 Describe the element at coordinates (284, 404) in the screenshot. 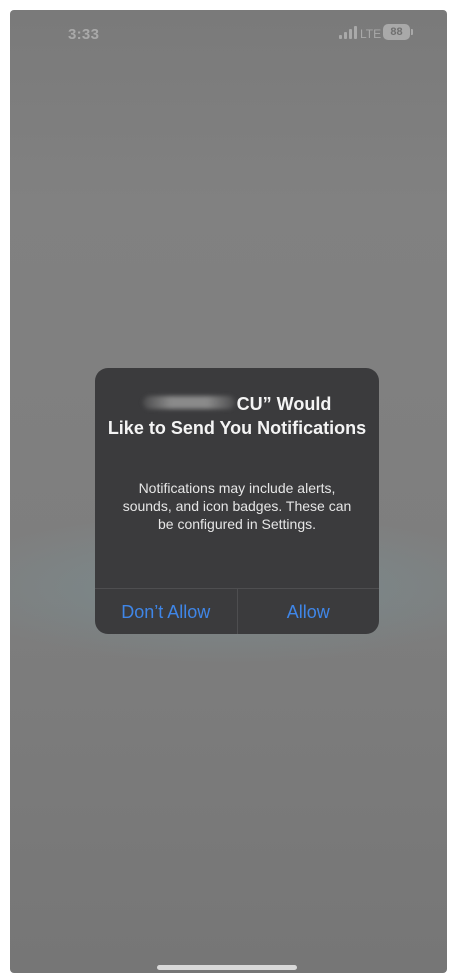

I see `alert-title-app-suffix: CU” Would` at that location.